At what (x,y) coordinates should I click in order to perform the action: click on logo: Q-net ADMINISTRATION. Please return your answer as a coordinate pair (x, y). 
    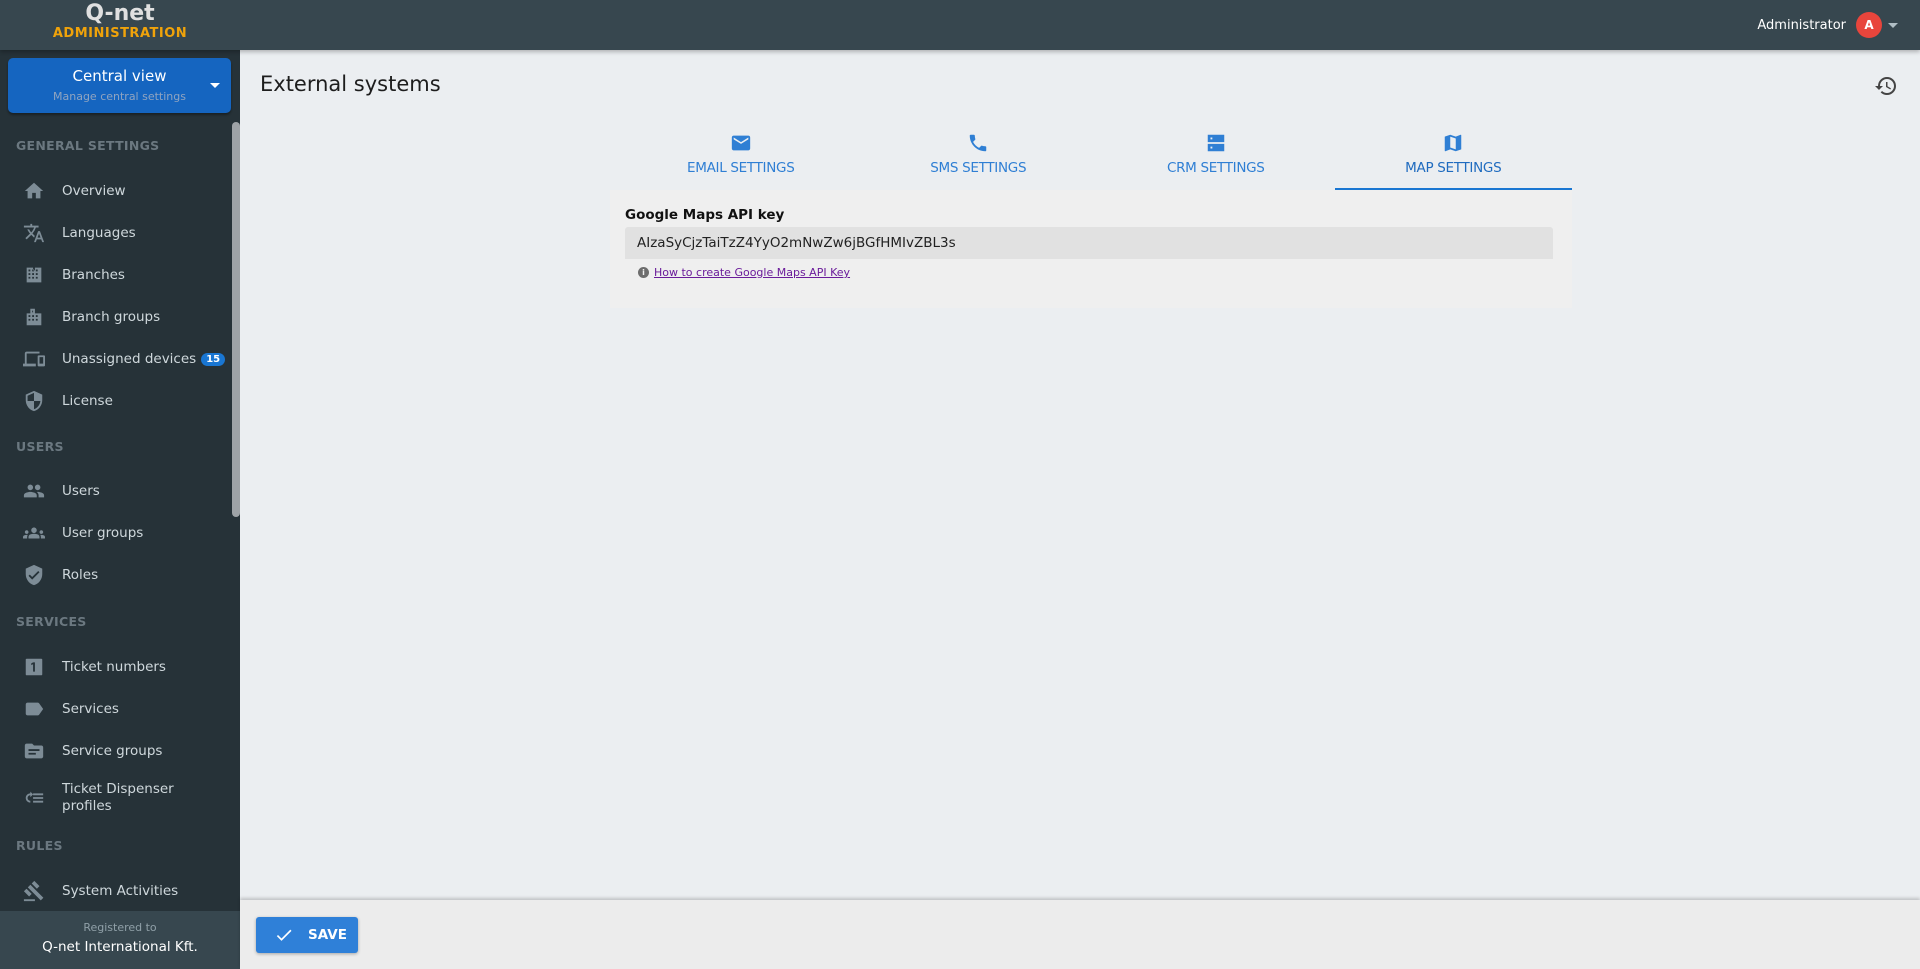
    Looking at the image, I should click on (120, 25).